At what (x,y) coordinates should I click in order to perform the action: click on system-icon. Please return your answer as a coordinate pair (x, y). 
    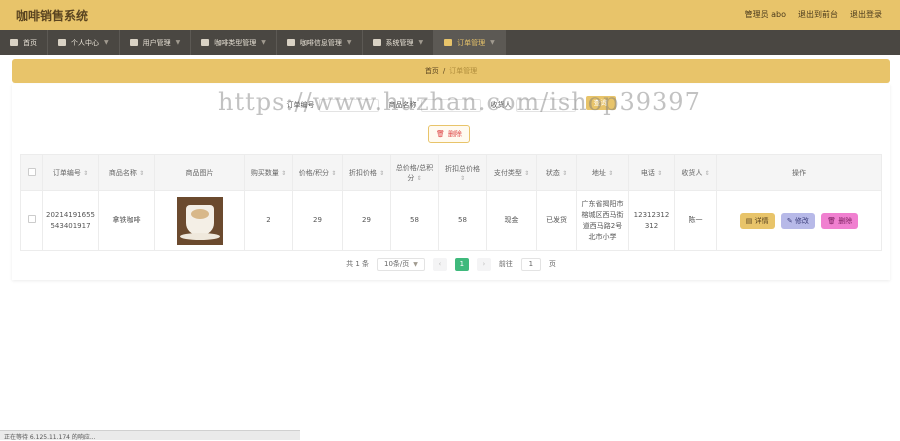
    Looking at the image, I should click on (376, 42).